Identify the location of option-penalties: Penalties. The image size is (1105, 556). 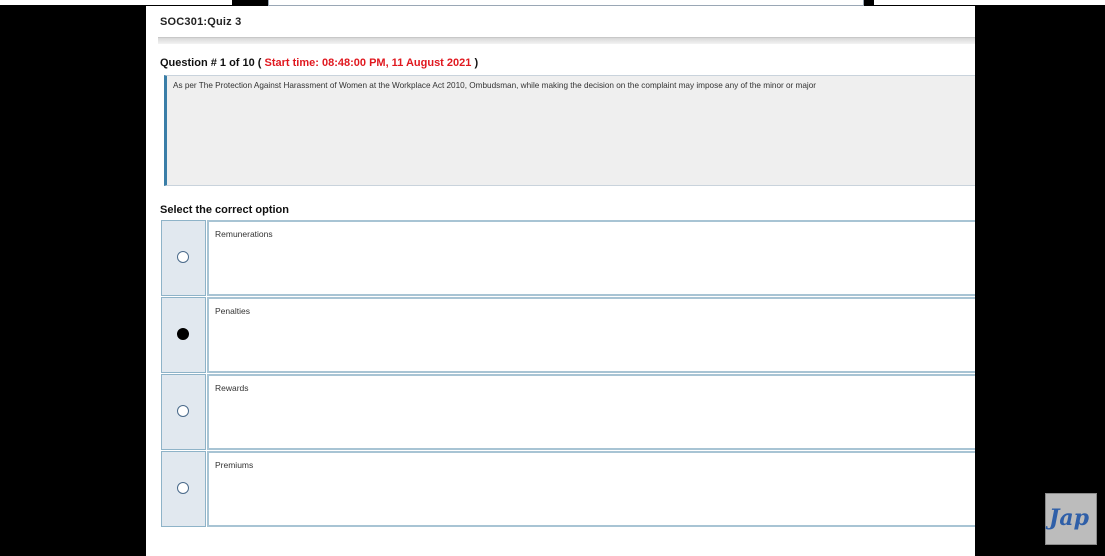
(568, 335).